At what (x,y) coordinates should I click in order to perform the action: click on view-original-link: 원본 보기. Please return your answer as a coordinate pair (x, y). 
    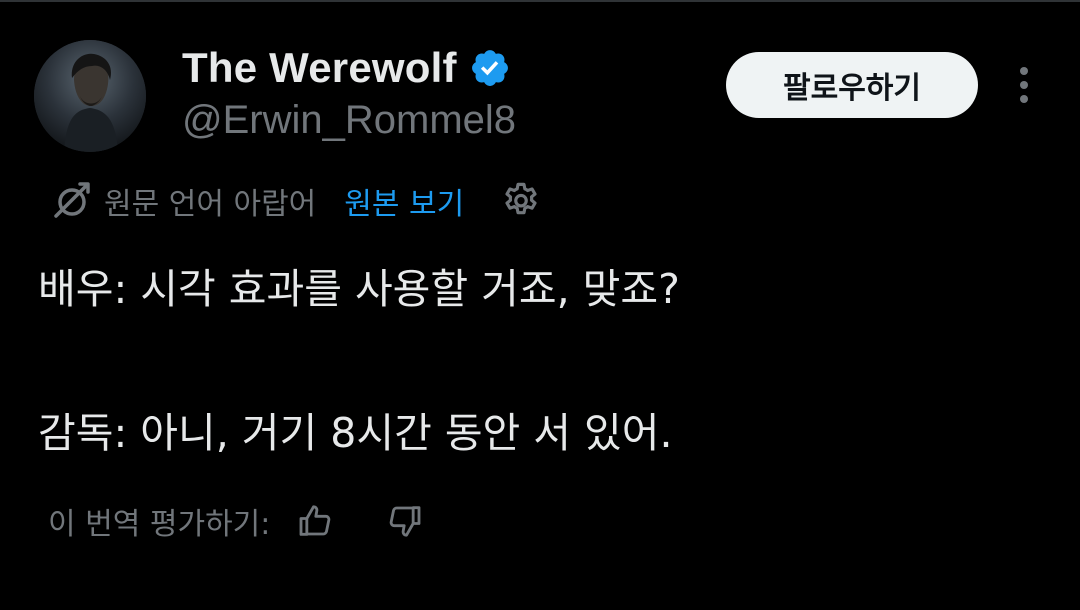
    Looking at the image, I should click on (404, 201).